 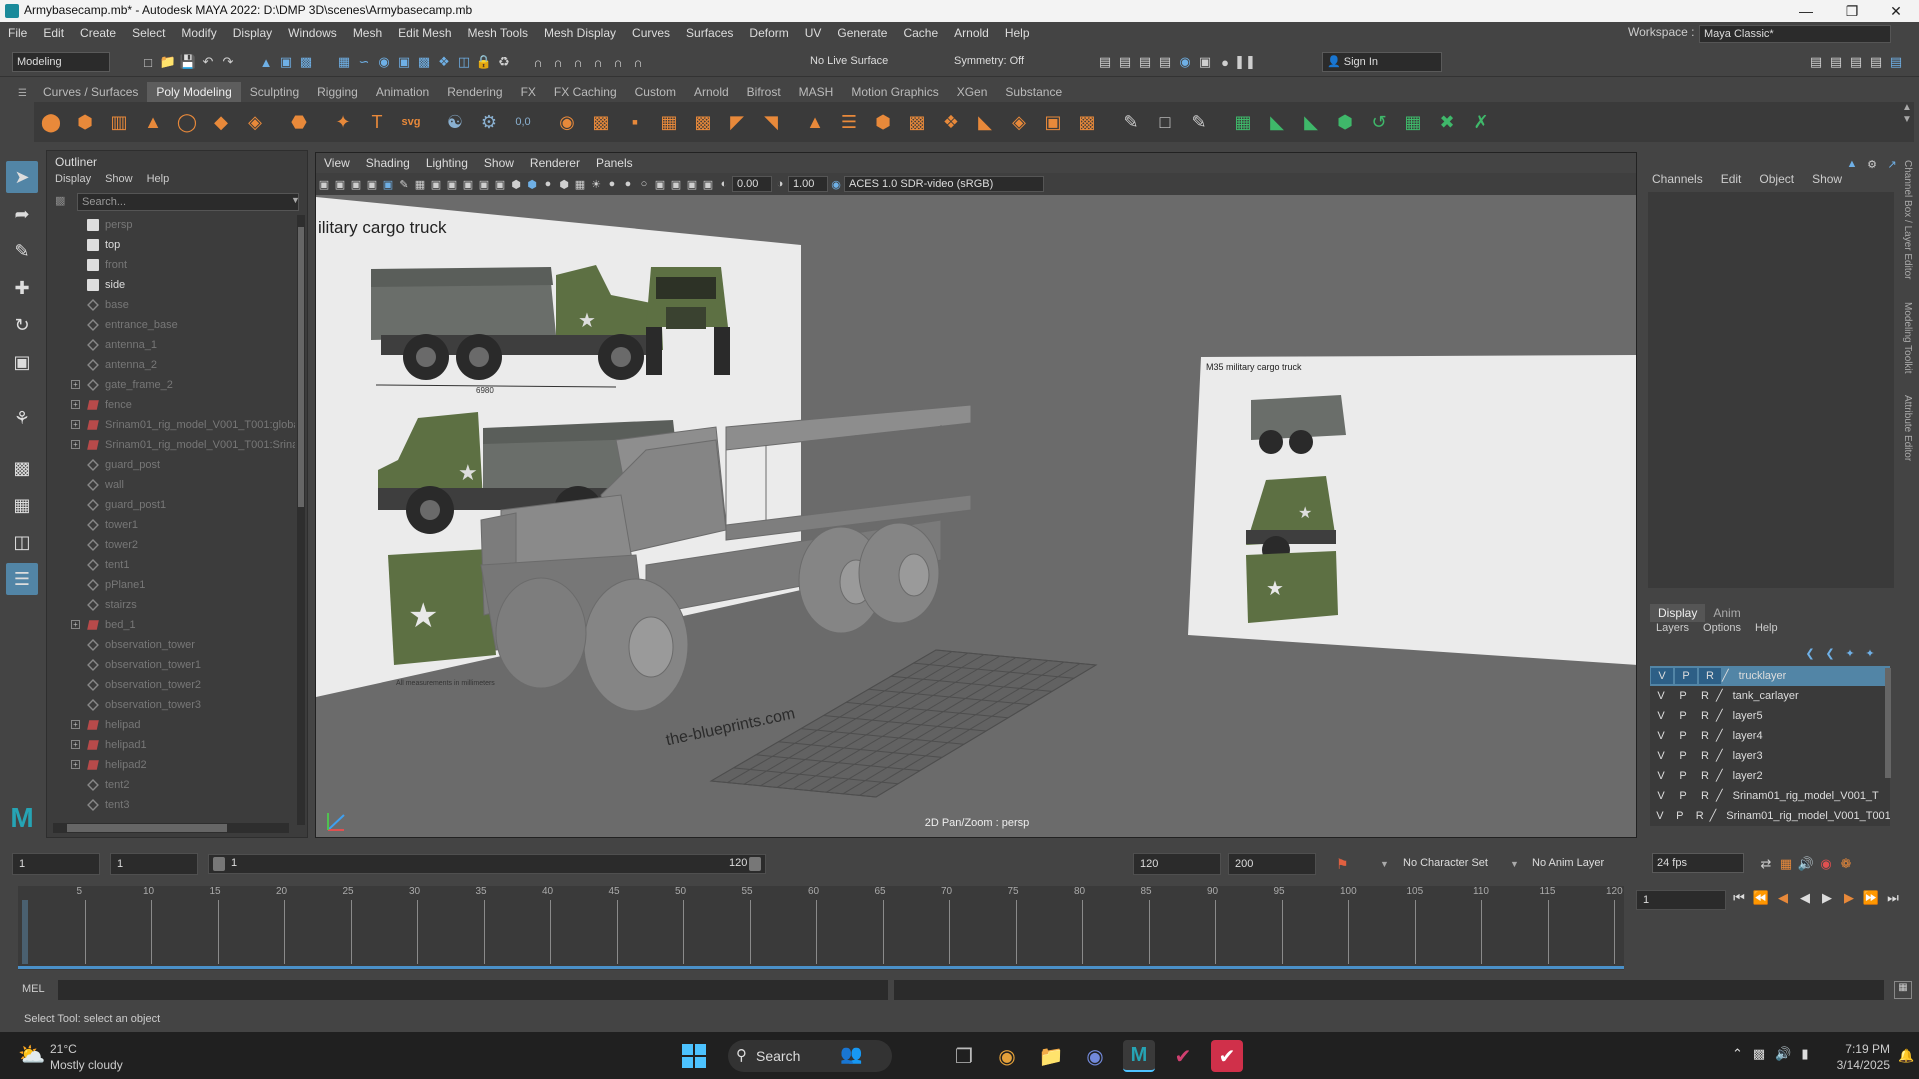 I want to click on layer-row: V P R ╱ layer3, so click(x=1770, y=756).